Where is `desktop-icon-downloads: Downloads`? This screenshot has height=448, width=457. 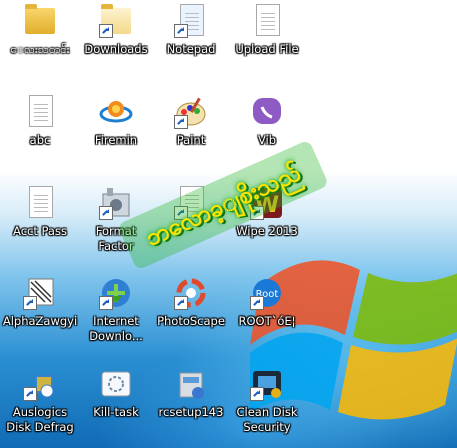
desktop-icon-downloads: Downloads is located at coordinates (116, 42).